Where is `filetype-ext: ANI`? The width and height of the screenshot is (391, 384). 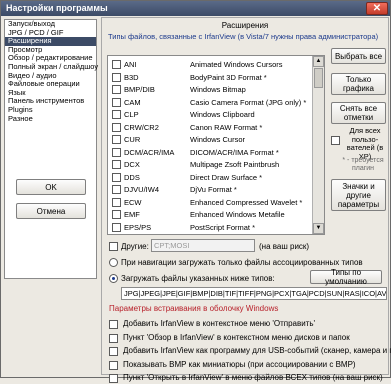 filetype-ext: ANI is located at coordinates (130, 64).